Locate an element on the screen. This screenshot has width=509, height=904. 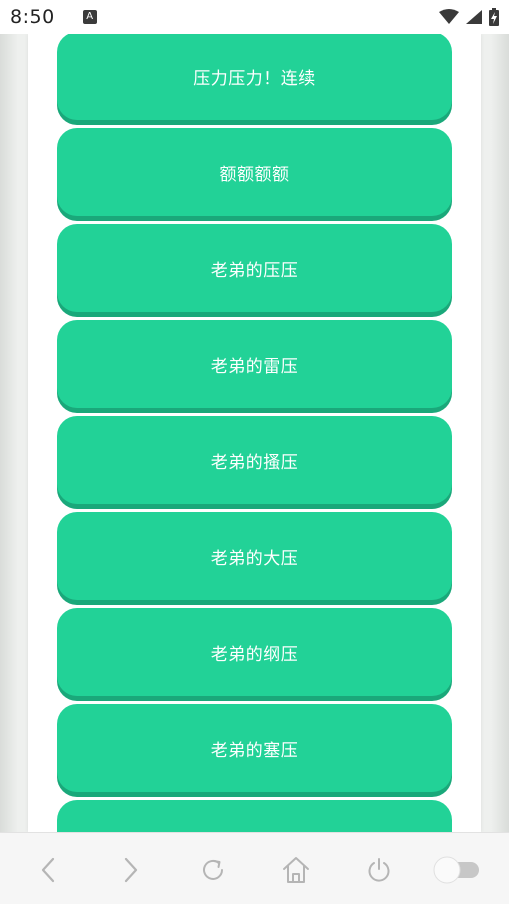
battery-charging-icon is located at coordinates (494, 17).